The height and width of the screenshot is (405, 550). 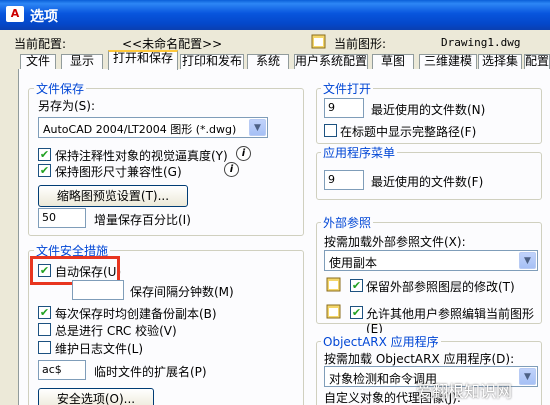 I want to click on xref-demand-dropdown: 使用副本 ▼, so click(x=431, y=260).